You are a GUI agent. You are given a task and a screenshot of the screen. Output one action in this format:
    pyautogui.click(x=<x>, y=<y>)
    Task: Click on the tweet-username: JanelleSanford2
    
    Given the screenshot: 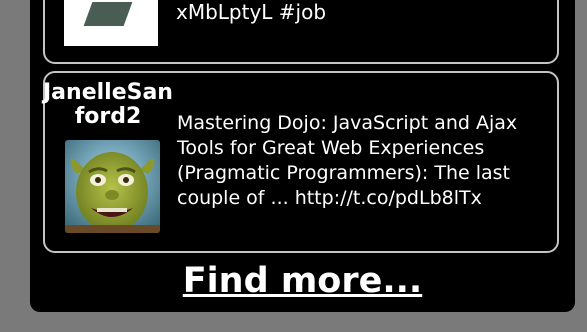 What is the action you would take?
    pyautogui.click(x=108, y=105)
    